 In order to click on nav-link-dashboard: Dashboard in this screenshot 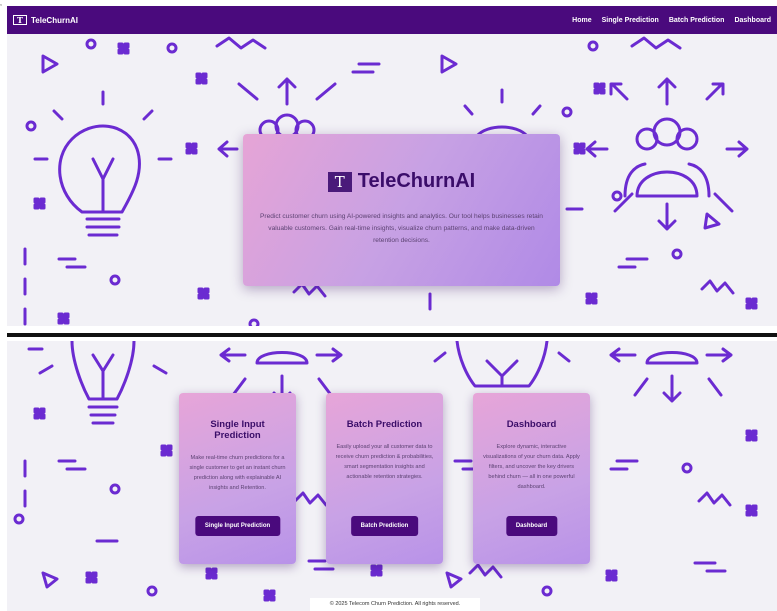, I will do `click(752, 20)`.